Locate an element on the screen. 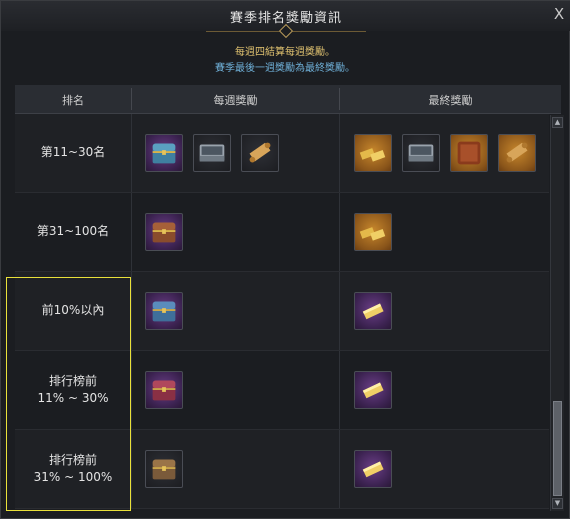 The height and width of the screenshot is (519, 570). scroll-up-button: ▲ is located at coordinates (557, 122).